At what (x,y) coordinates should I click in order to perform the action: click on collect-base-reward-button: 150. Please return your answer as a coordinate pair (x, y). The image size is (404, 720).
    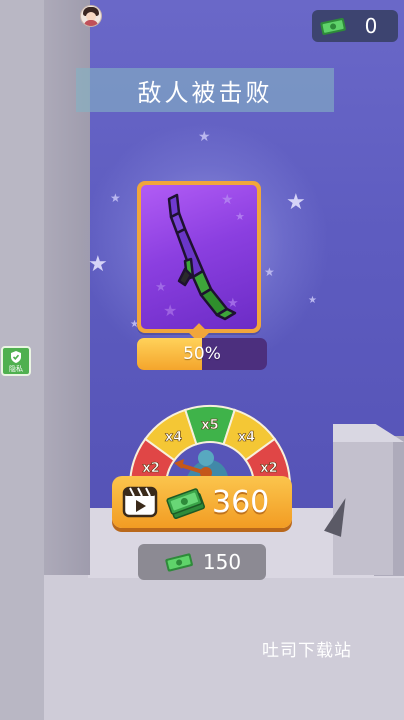
    Looking at the image, I should click on (202, 562).